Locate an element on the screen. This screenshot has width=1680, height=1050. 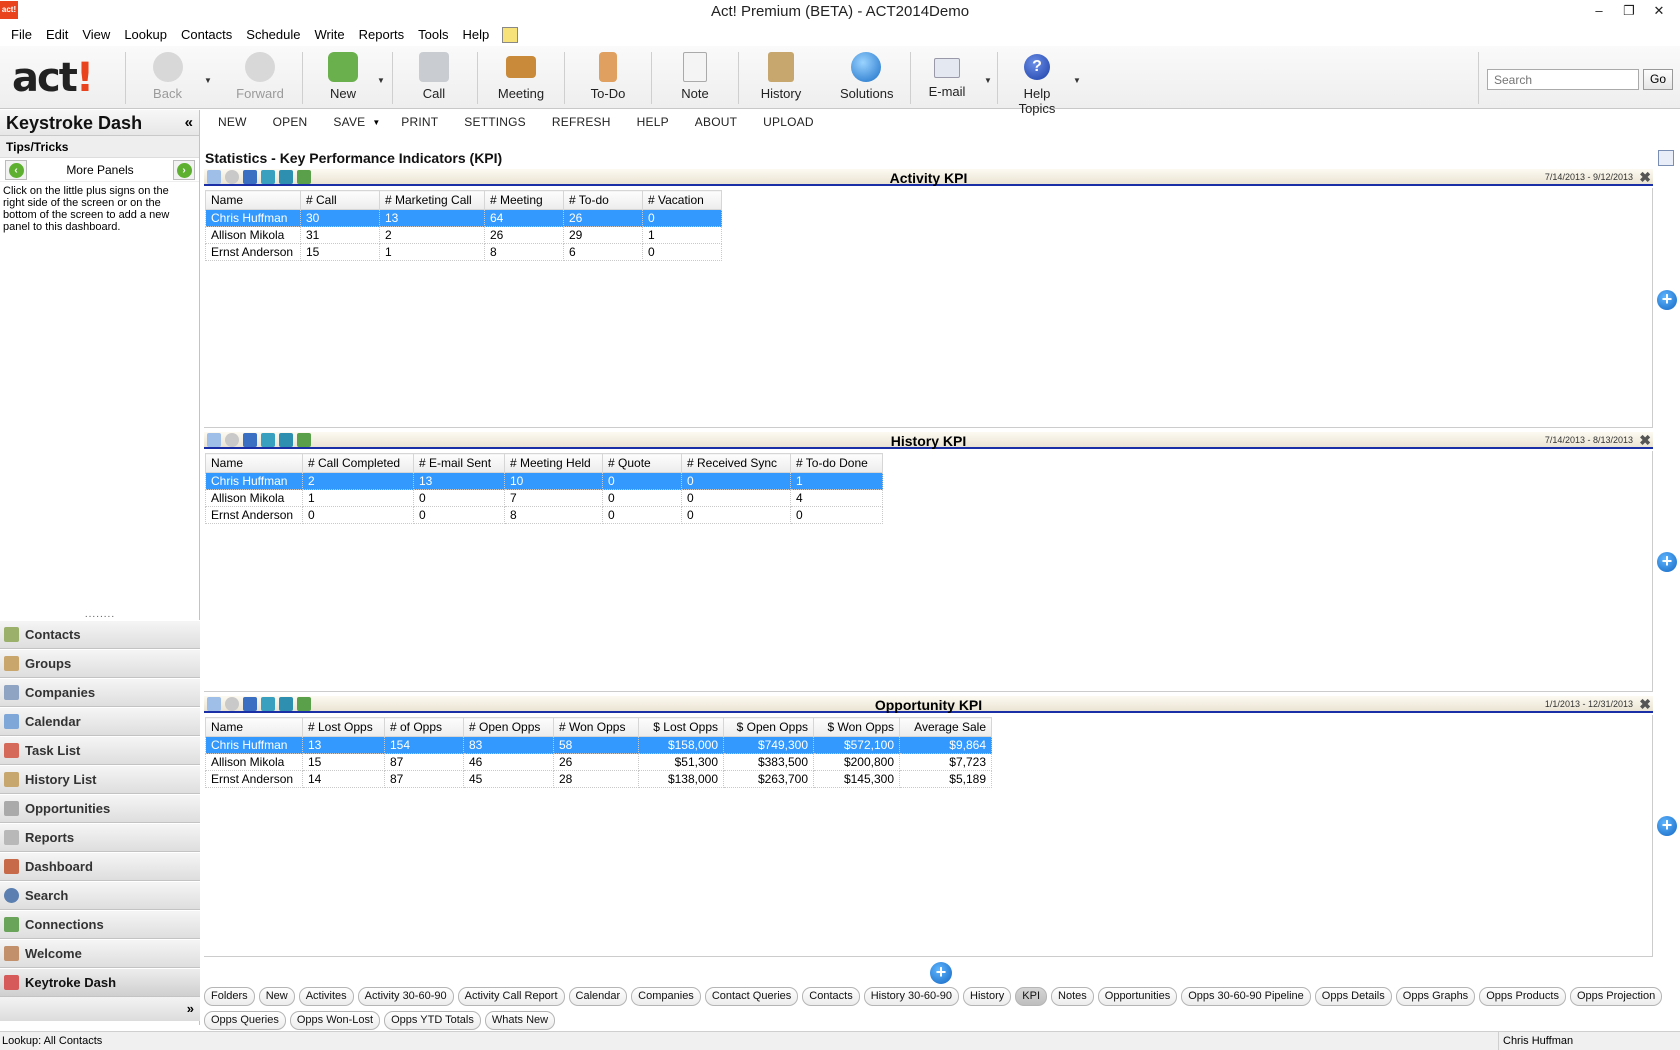
column-header: # Lost Opps is located at coordinates (343, 727).